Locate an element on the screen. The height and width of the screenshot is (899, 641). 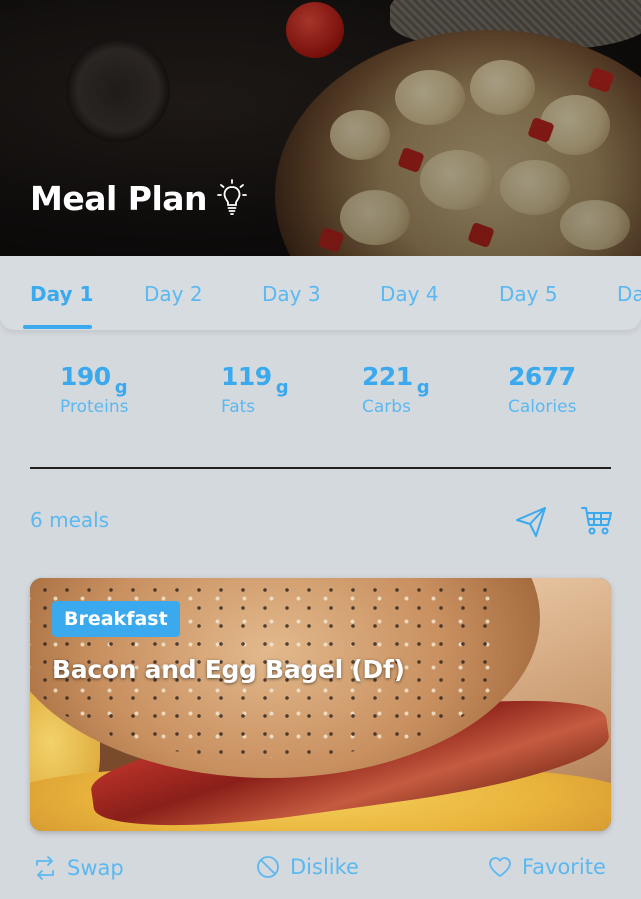
favorite-label: Favorite is located at coordinates (564, 867).